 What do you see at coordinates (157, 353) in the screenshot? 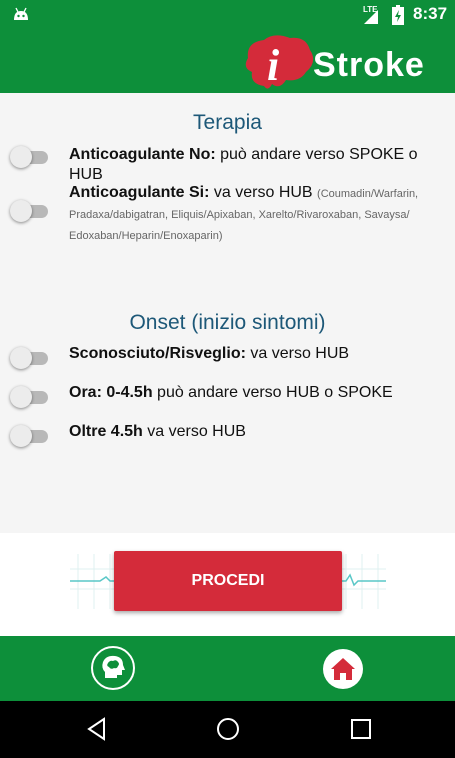
I see `option-bold-label: Sconosciuto/Risveglio:` at bounding box center [157, 353].